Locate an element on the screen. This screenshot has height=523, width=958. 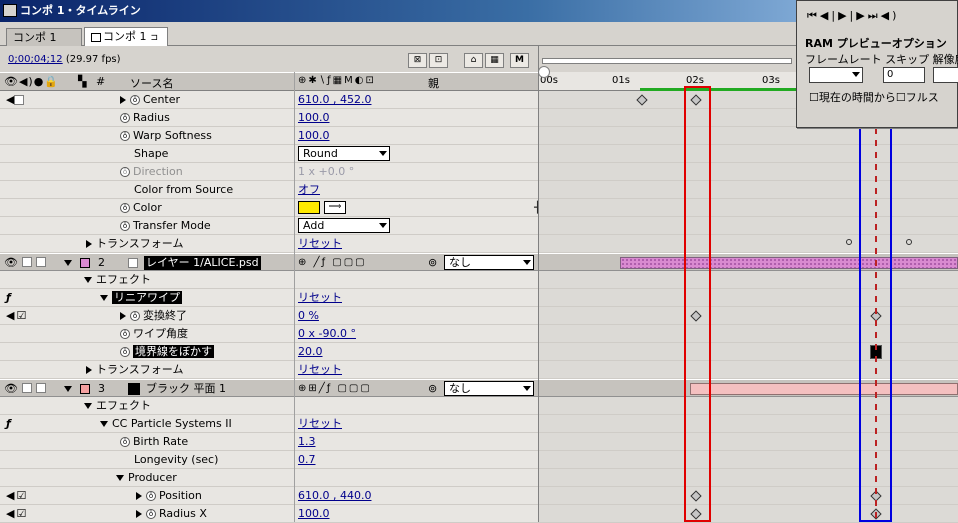
layer-name: ブラック 平面 1 is located at coordinates (186, 389).